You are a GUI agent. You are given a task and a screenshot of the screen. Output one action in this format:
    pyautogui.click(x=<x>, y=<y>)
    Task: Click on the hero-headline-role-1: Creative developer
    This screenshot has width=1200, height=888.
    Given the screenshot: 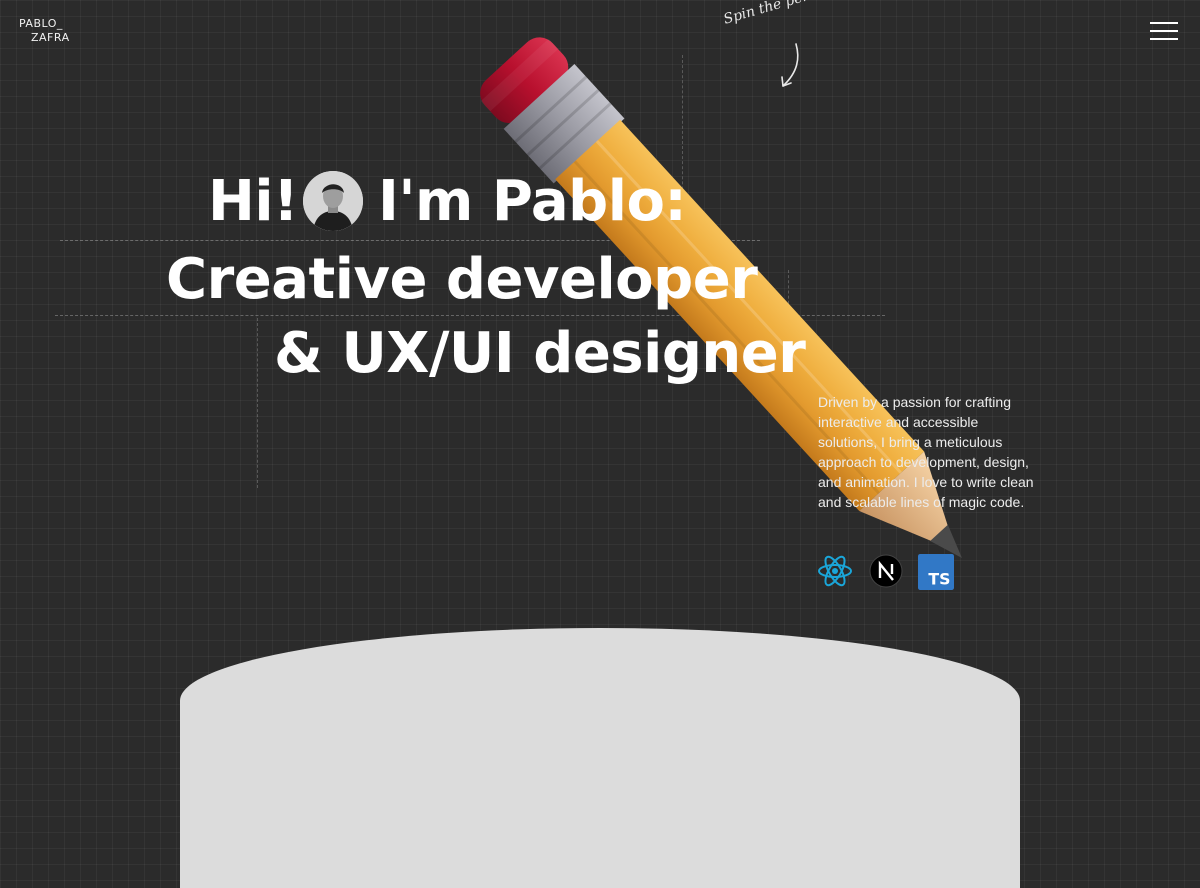 What is the action you would take?
    pyautogui.click(x=462, y=279)
    